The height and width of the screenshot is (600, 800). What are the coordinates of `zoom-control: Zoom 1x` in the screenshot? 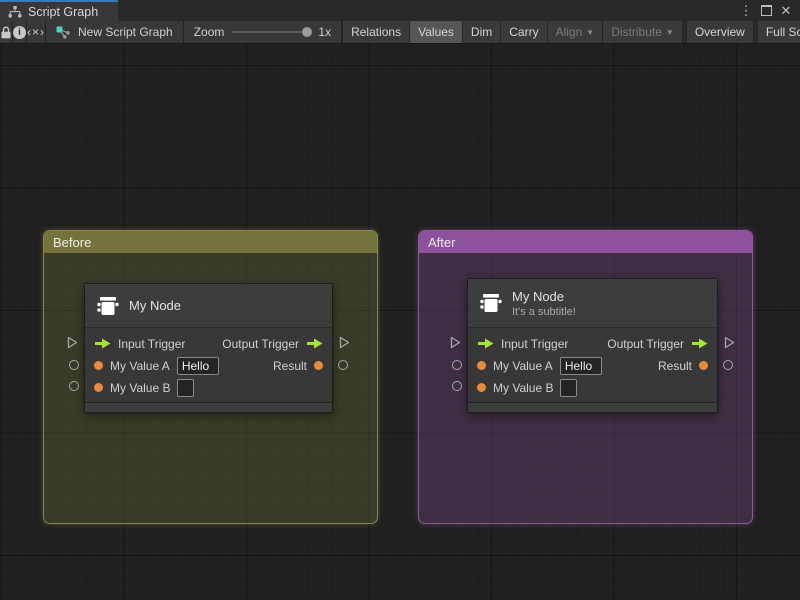 It's located at (263, 32).